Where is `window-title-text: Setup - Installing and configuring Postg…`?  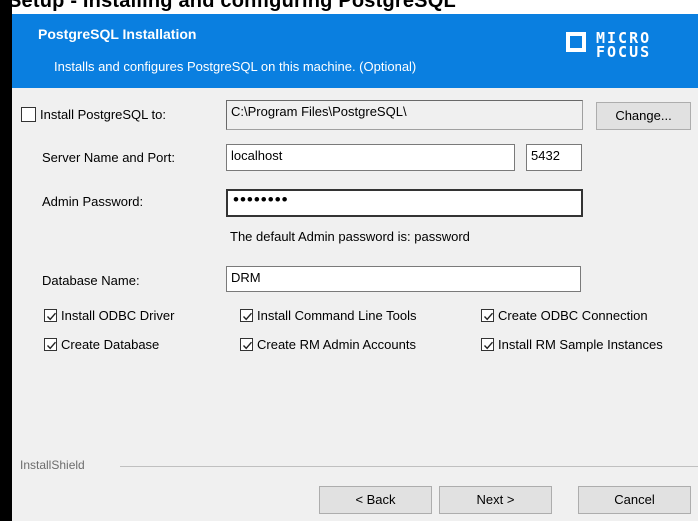
window-title-text: Setup - Installing and configuring Postg… is located at coordinates (232, 6).